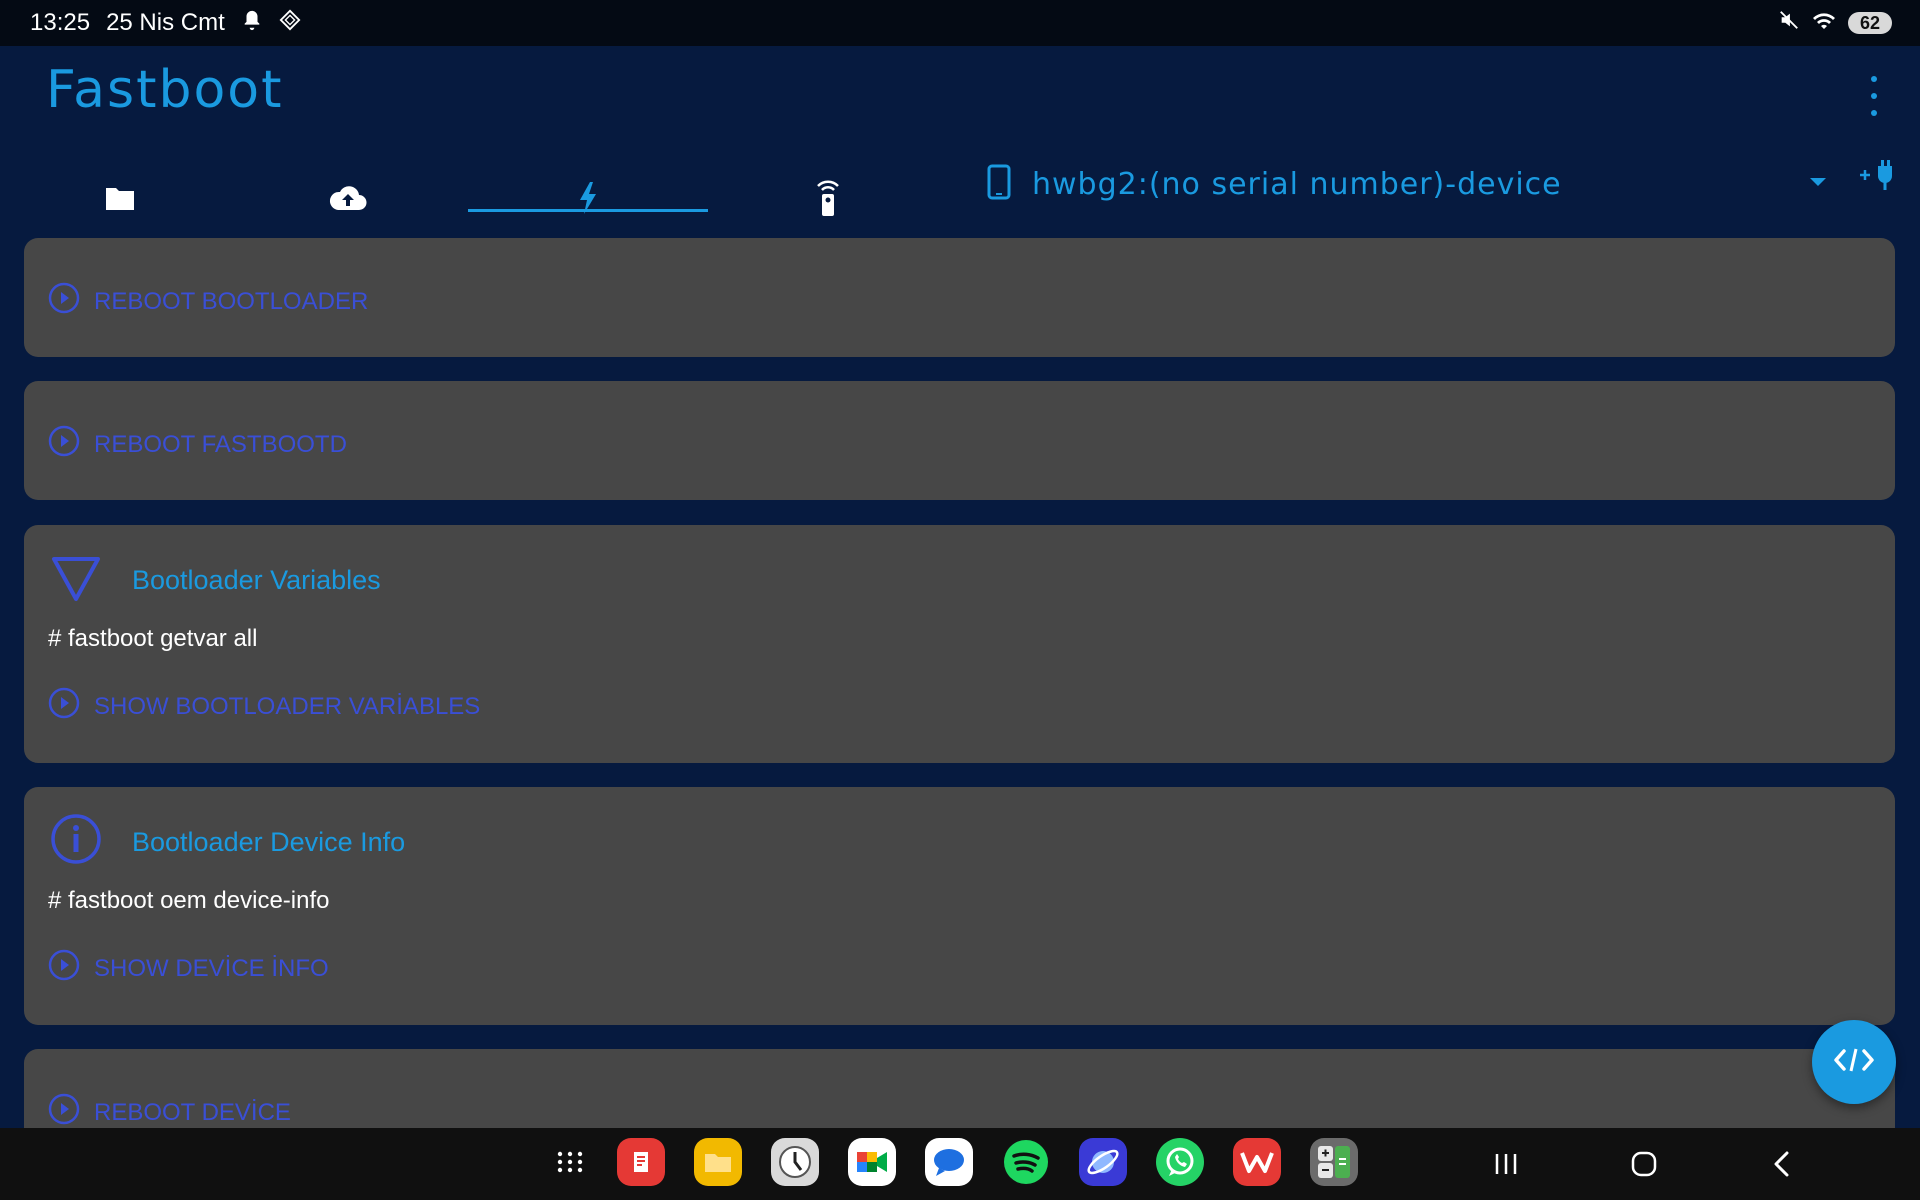 The image size is (1920, 1200). What do you see at coordinates (189, 900) in the screenshot?
I see `bootloader-device-info-command: # fastboot oem device-info` at bounding box center [189, 900].